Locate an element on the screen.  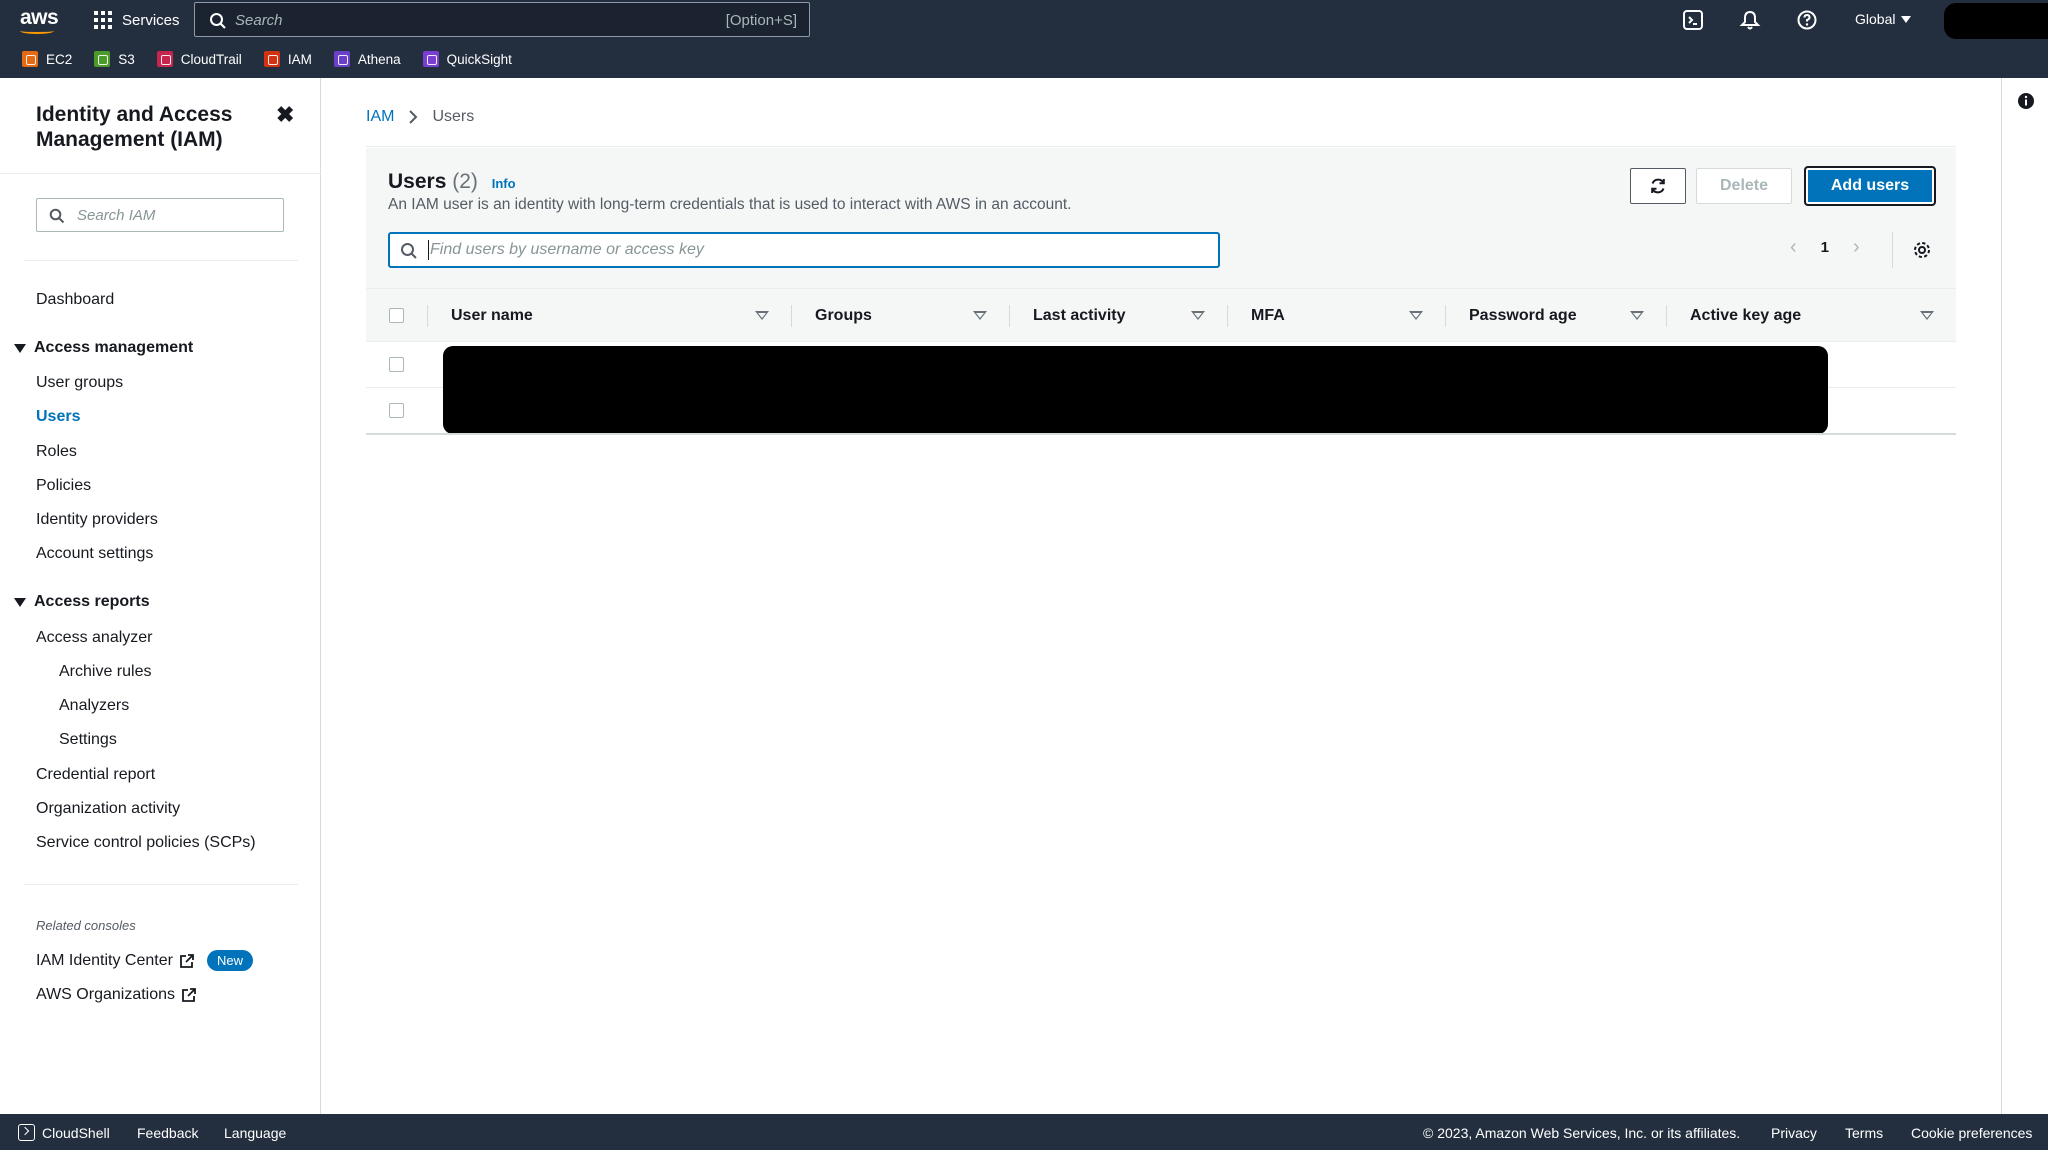
favorite-label: Athena is located at coordinates (379, 59).